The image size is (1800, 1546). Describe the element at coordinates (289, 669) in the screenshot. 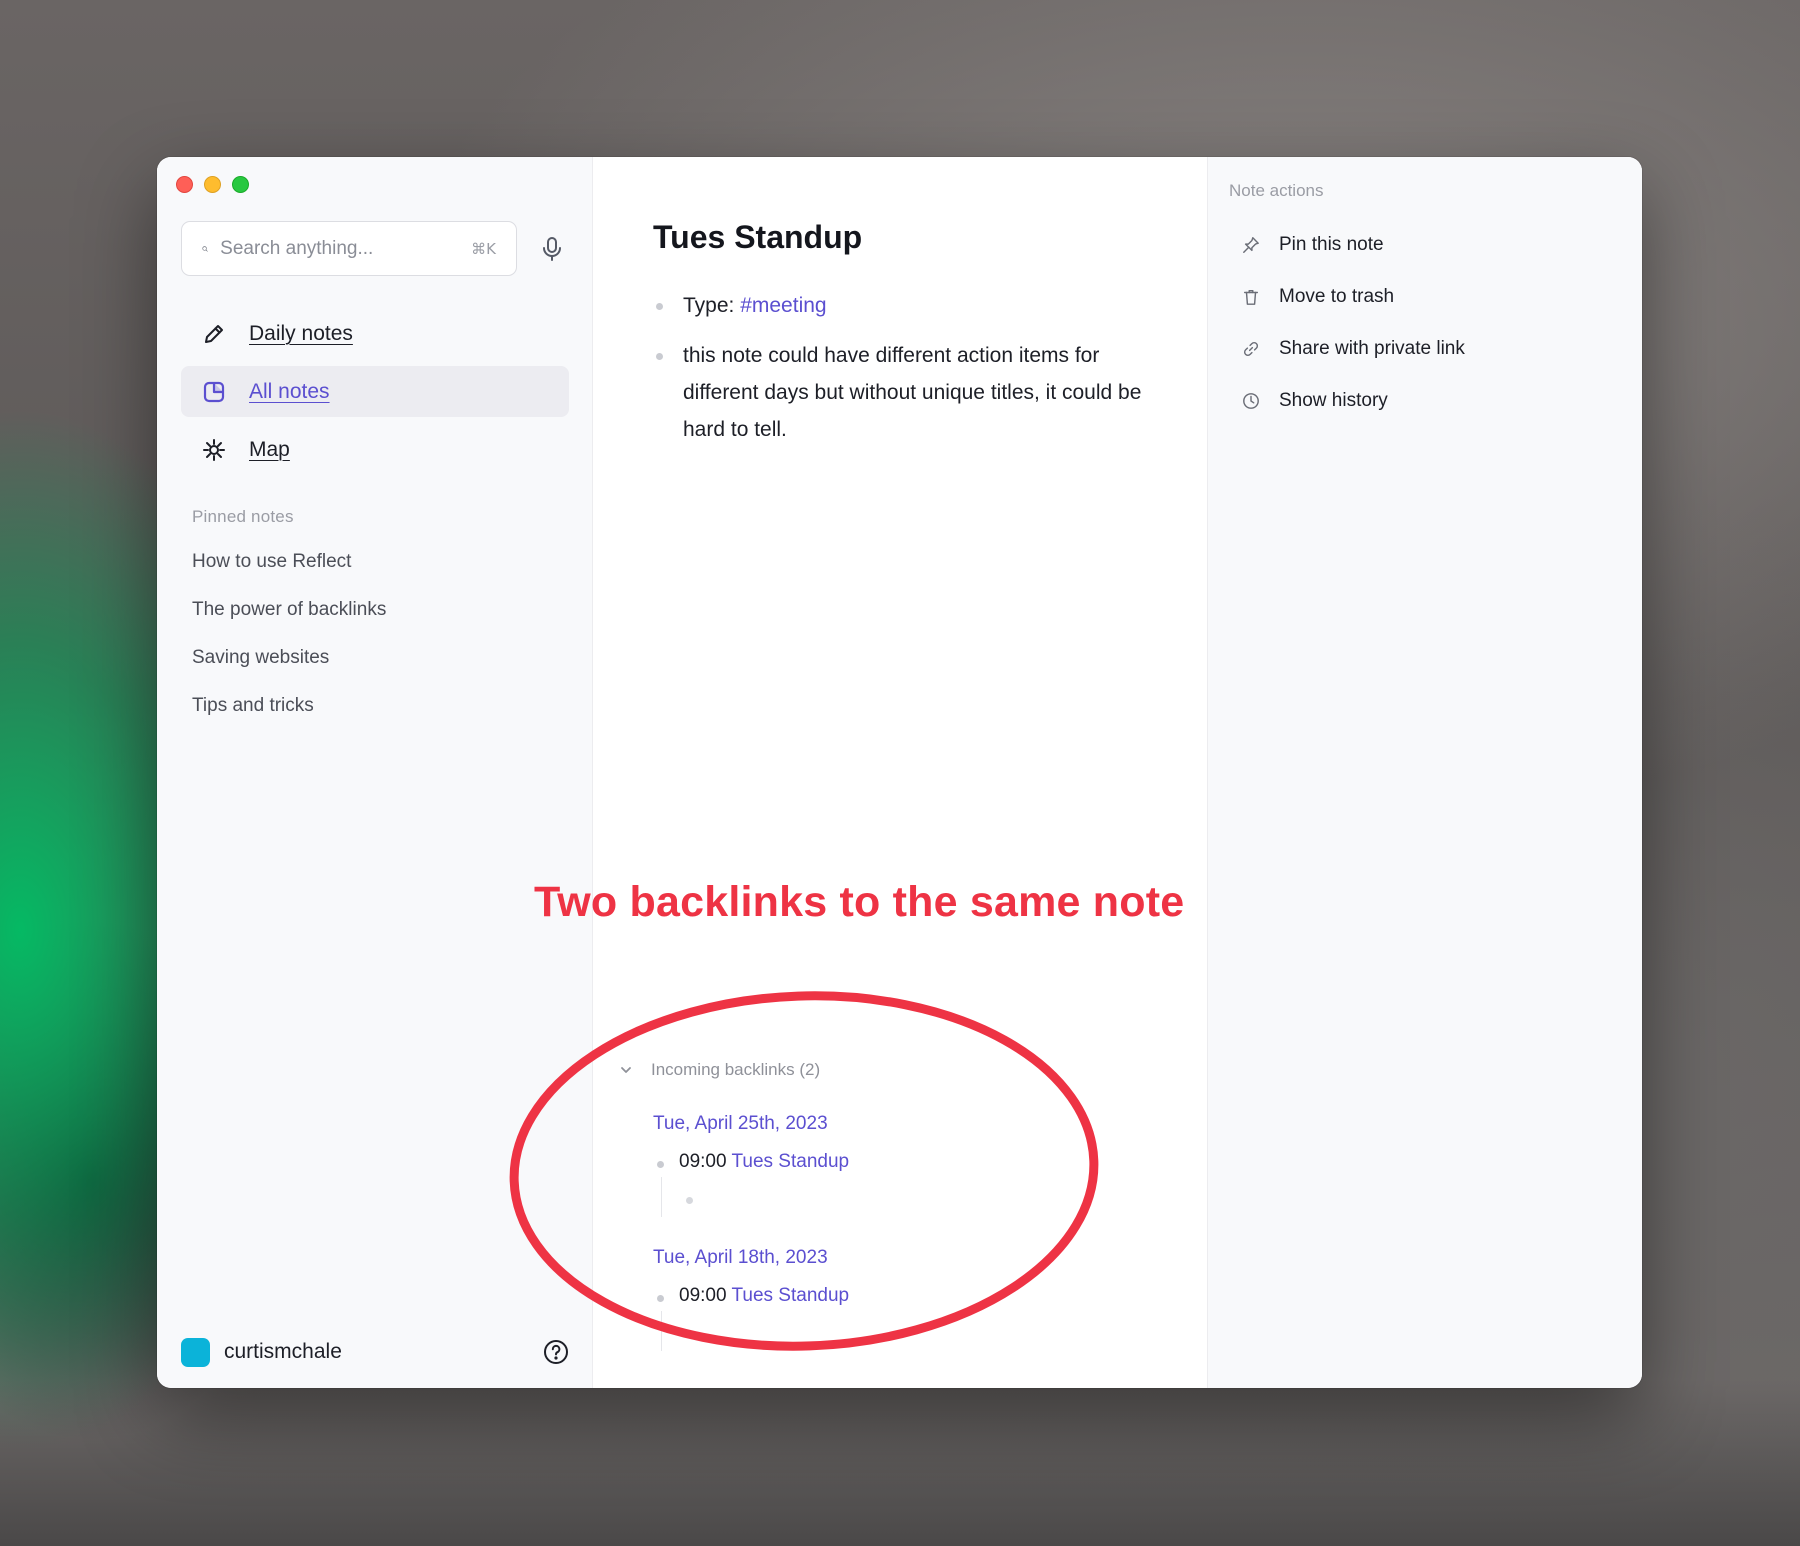

I see `pinned-note-item: Saving websites` at that location.